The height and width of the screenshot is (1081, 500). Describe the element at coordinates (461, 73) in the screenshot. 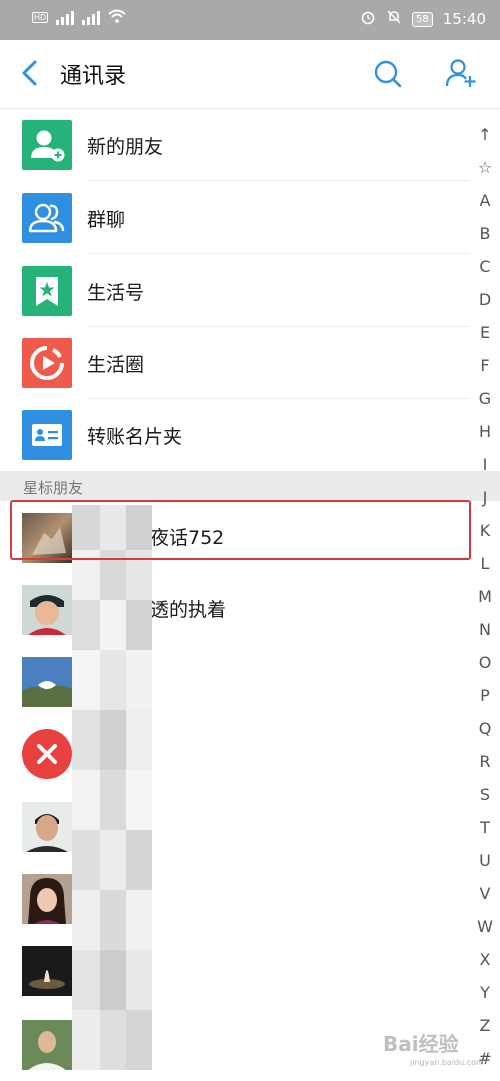

I see `add-friend-icon` at that location.